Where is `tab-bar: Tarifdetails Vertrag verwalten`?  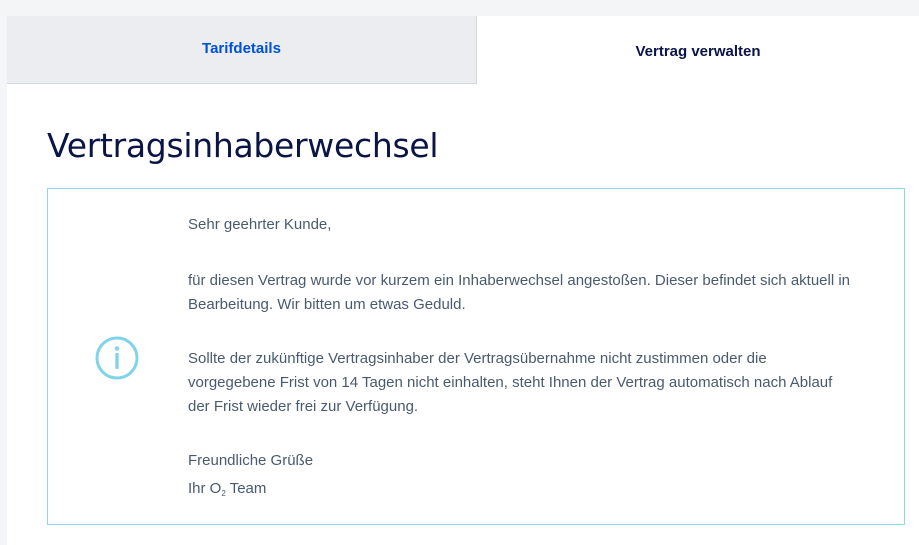 tab-bar: Tarifdetails Vertrag verwalten is located at coordinates (463, 50).